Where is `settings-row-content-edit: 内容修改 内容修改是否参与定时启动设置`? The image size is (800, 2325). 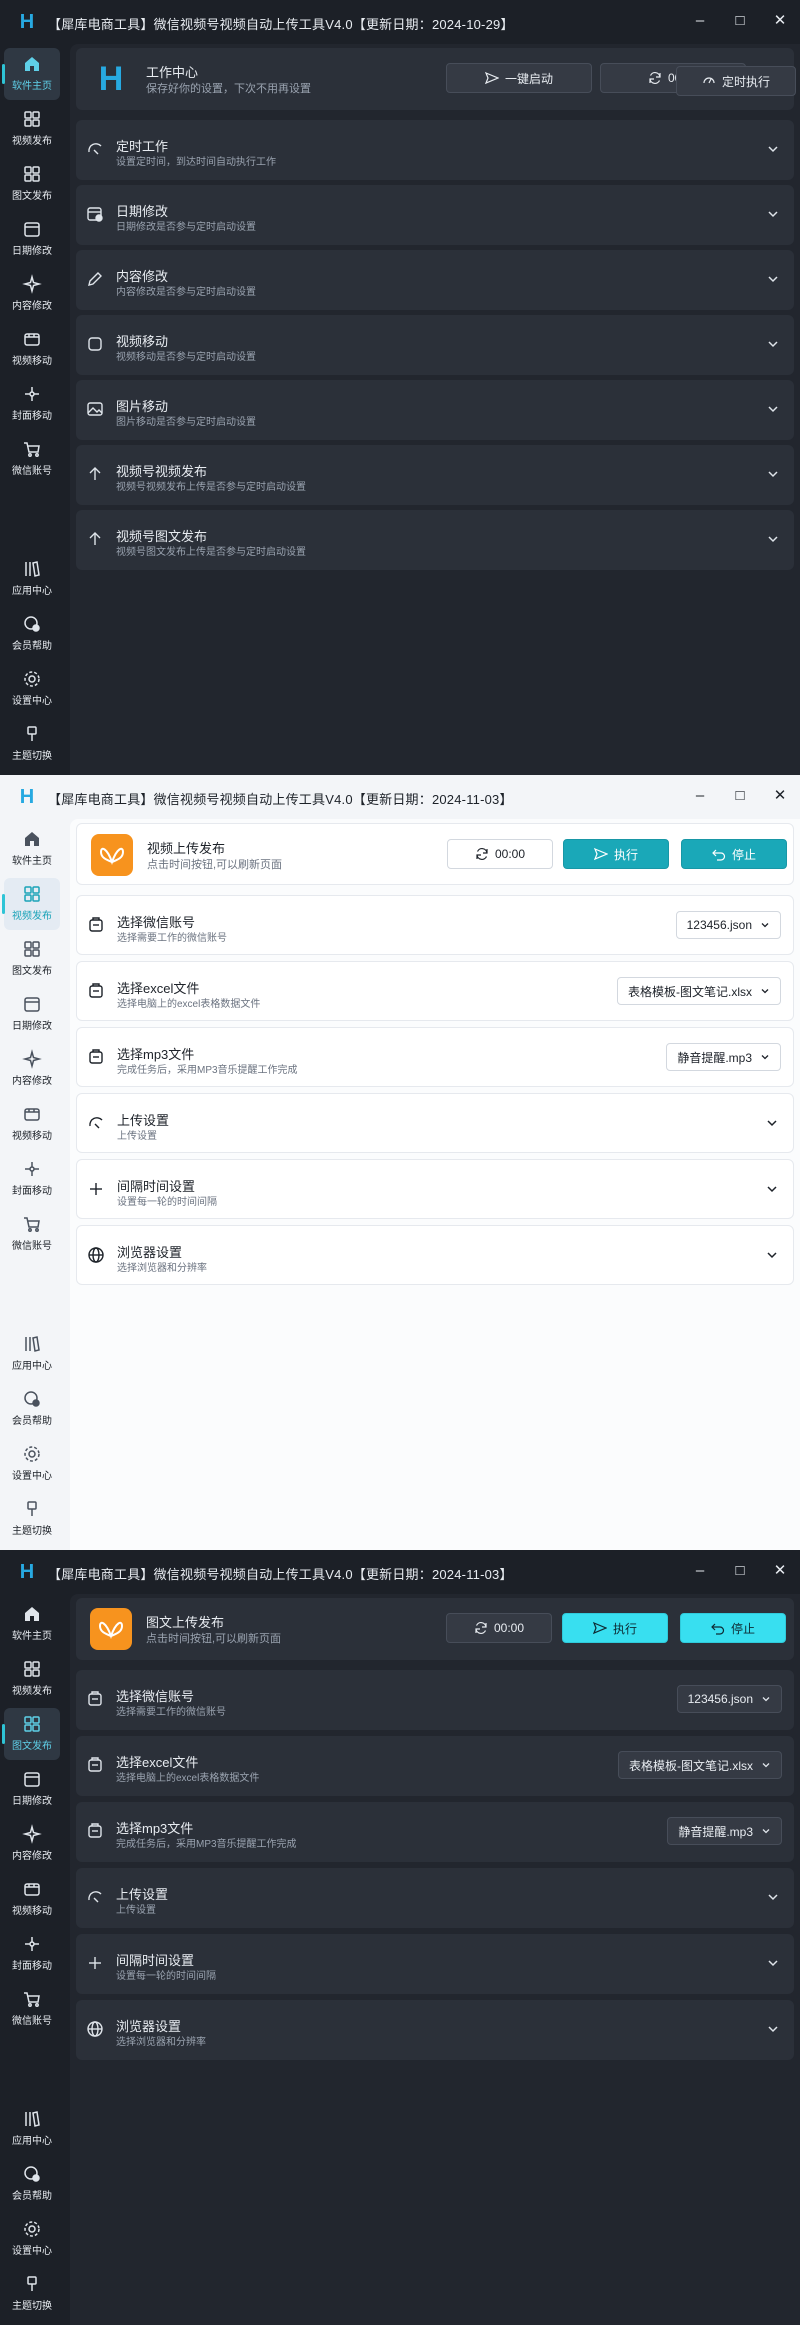
settings-row-content-edit: 内容修改 内容修改是否参与定时启动设置 is located at coordinates (435, 280).